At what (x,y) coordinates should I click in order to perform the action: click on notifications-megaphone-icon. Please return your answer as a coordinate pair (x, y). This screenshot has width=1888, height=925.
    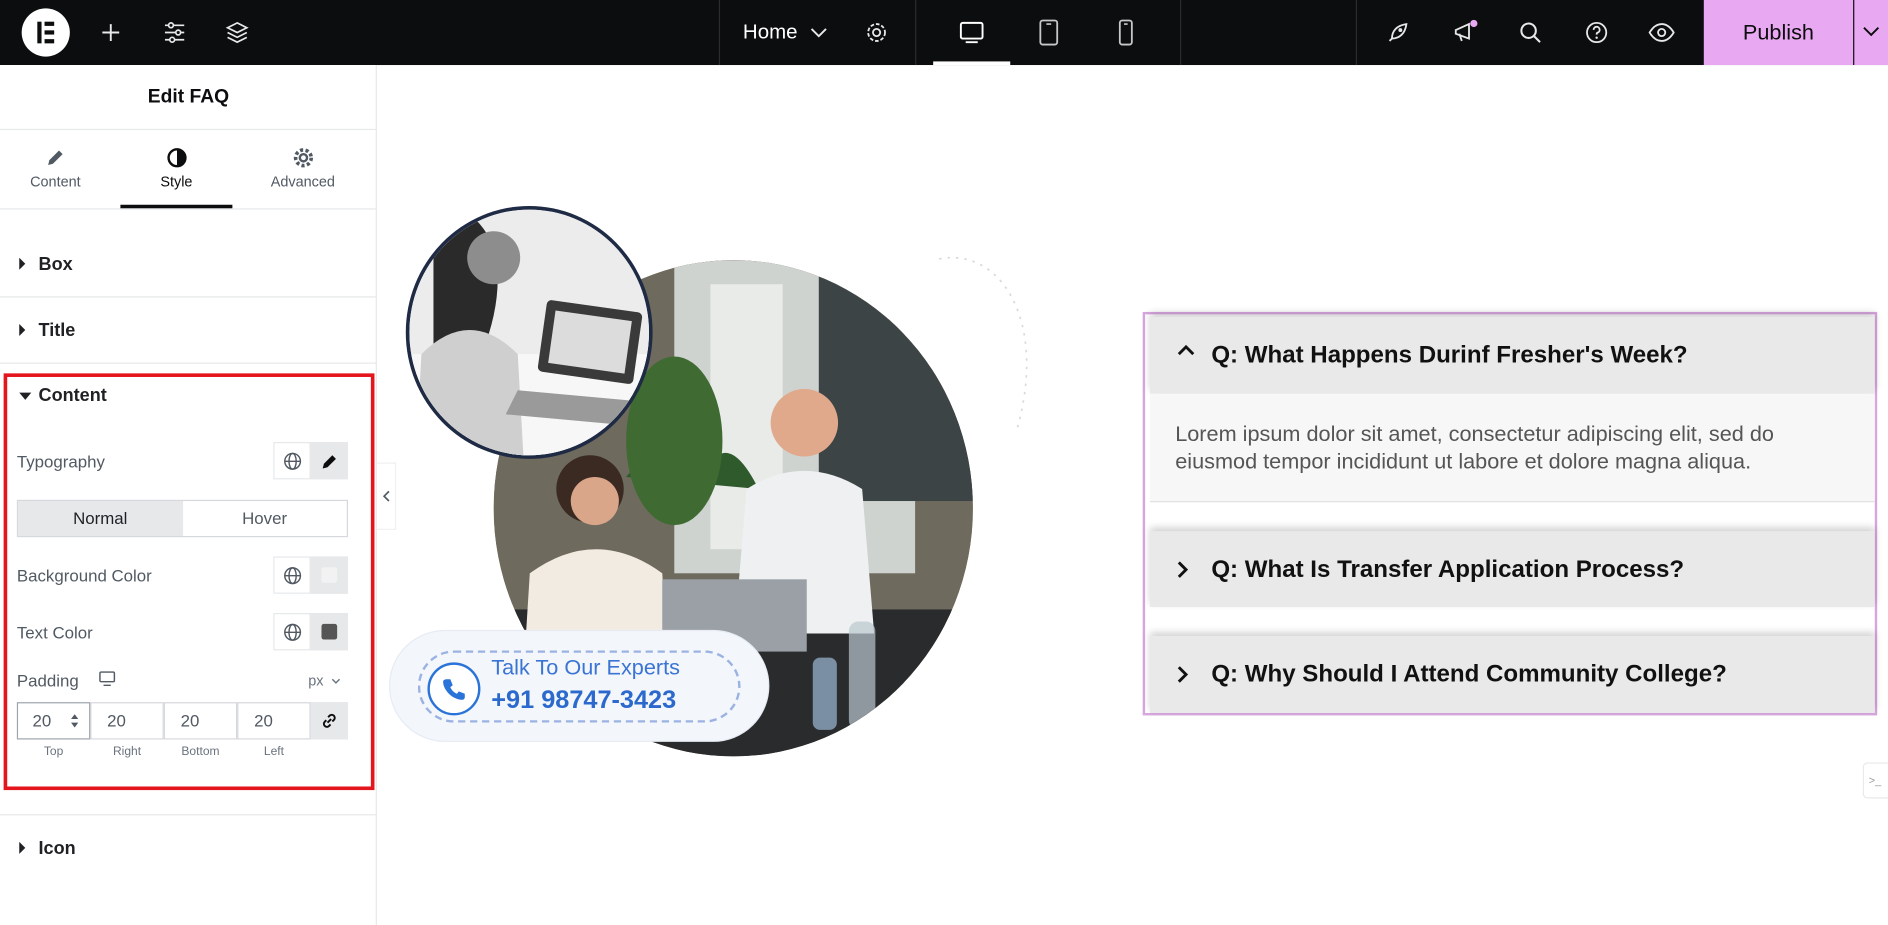
    Looking at the image, I should click on (1465, 32).